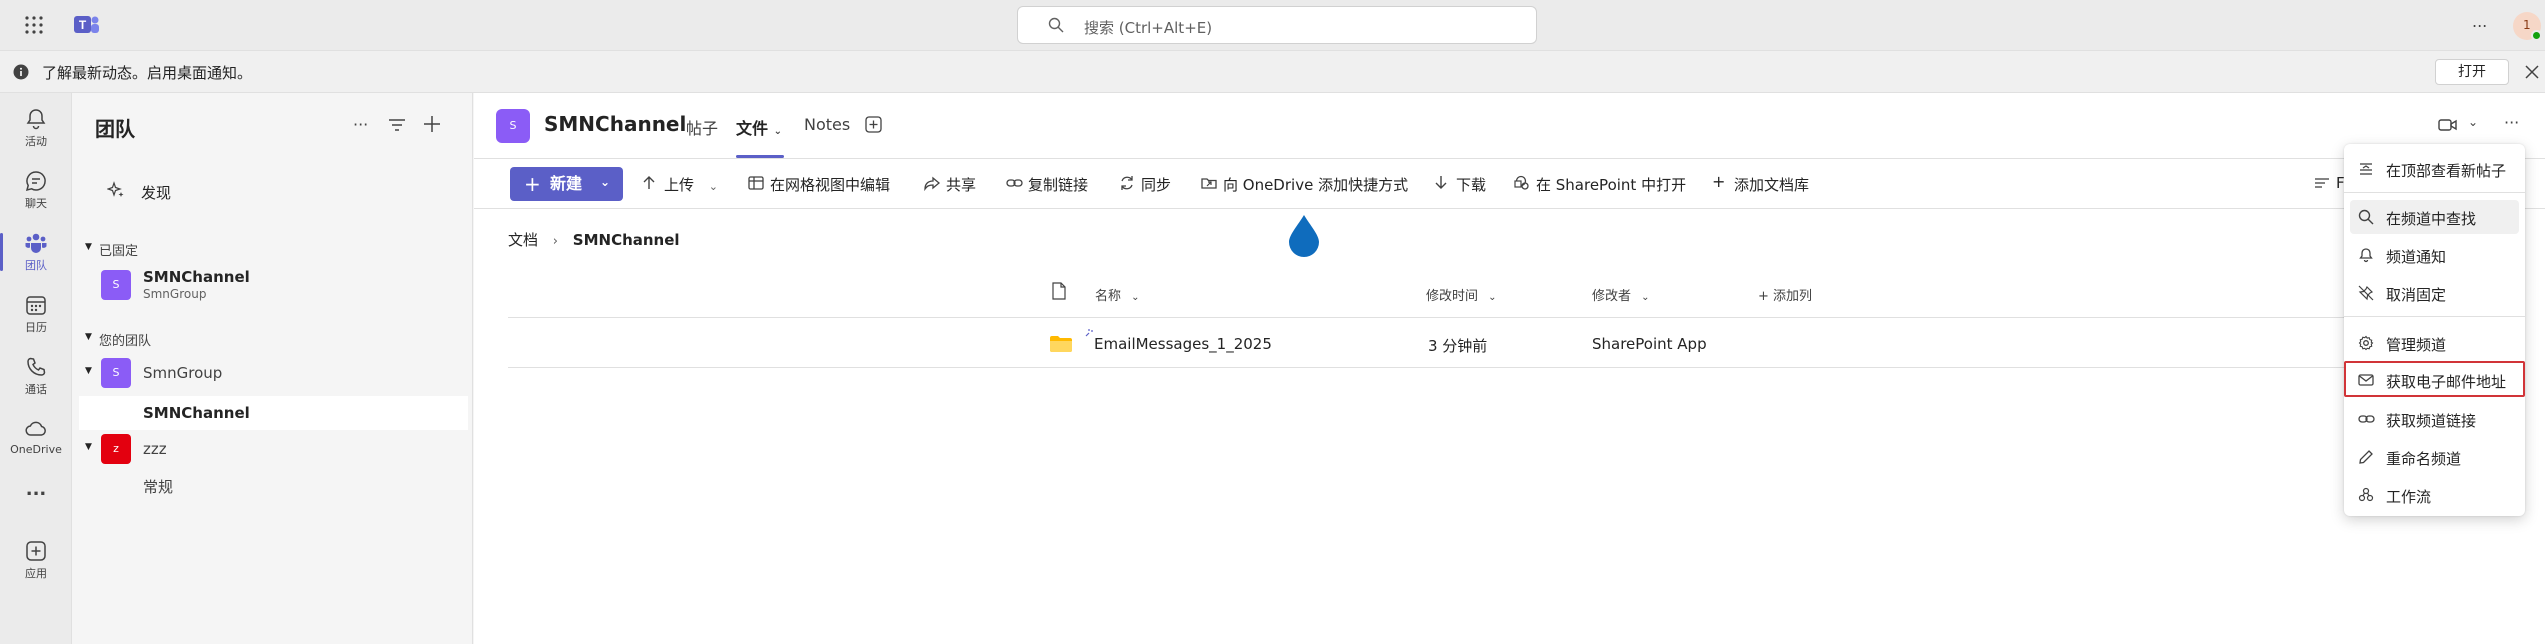 The height and width of the screenshot is (644, 2545). I want to click on share-button: 共享, so click(950, 184).